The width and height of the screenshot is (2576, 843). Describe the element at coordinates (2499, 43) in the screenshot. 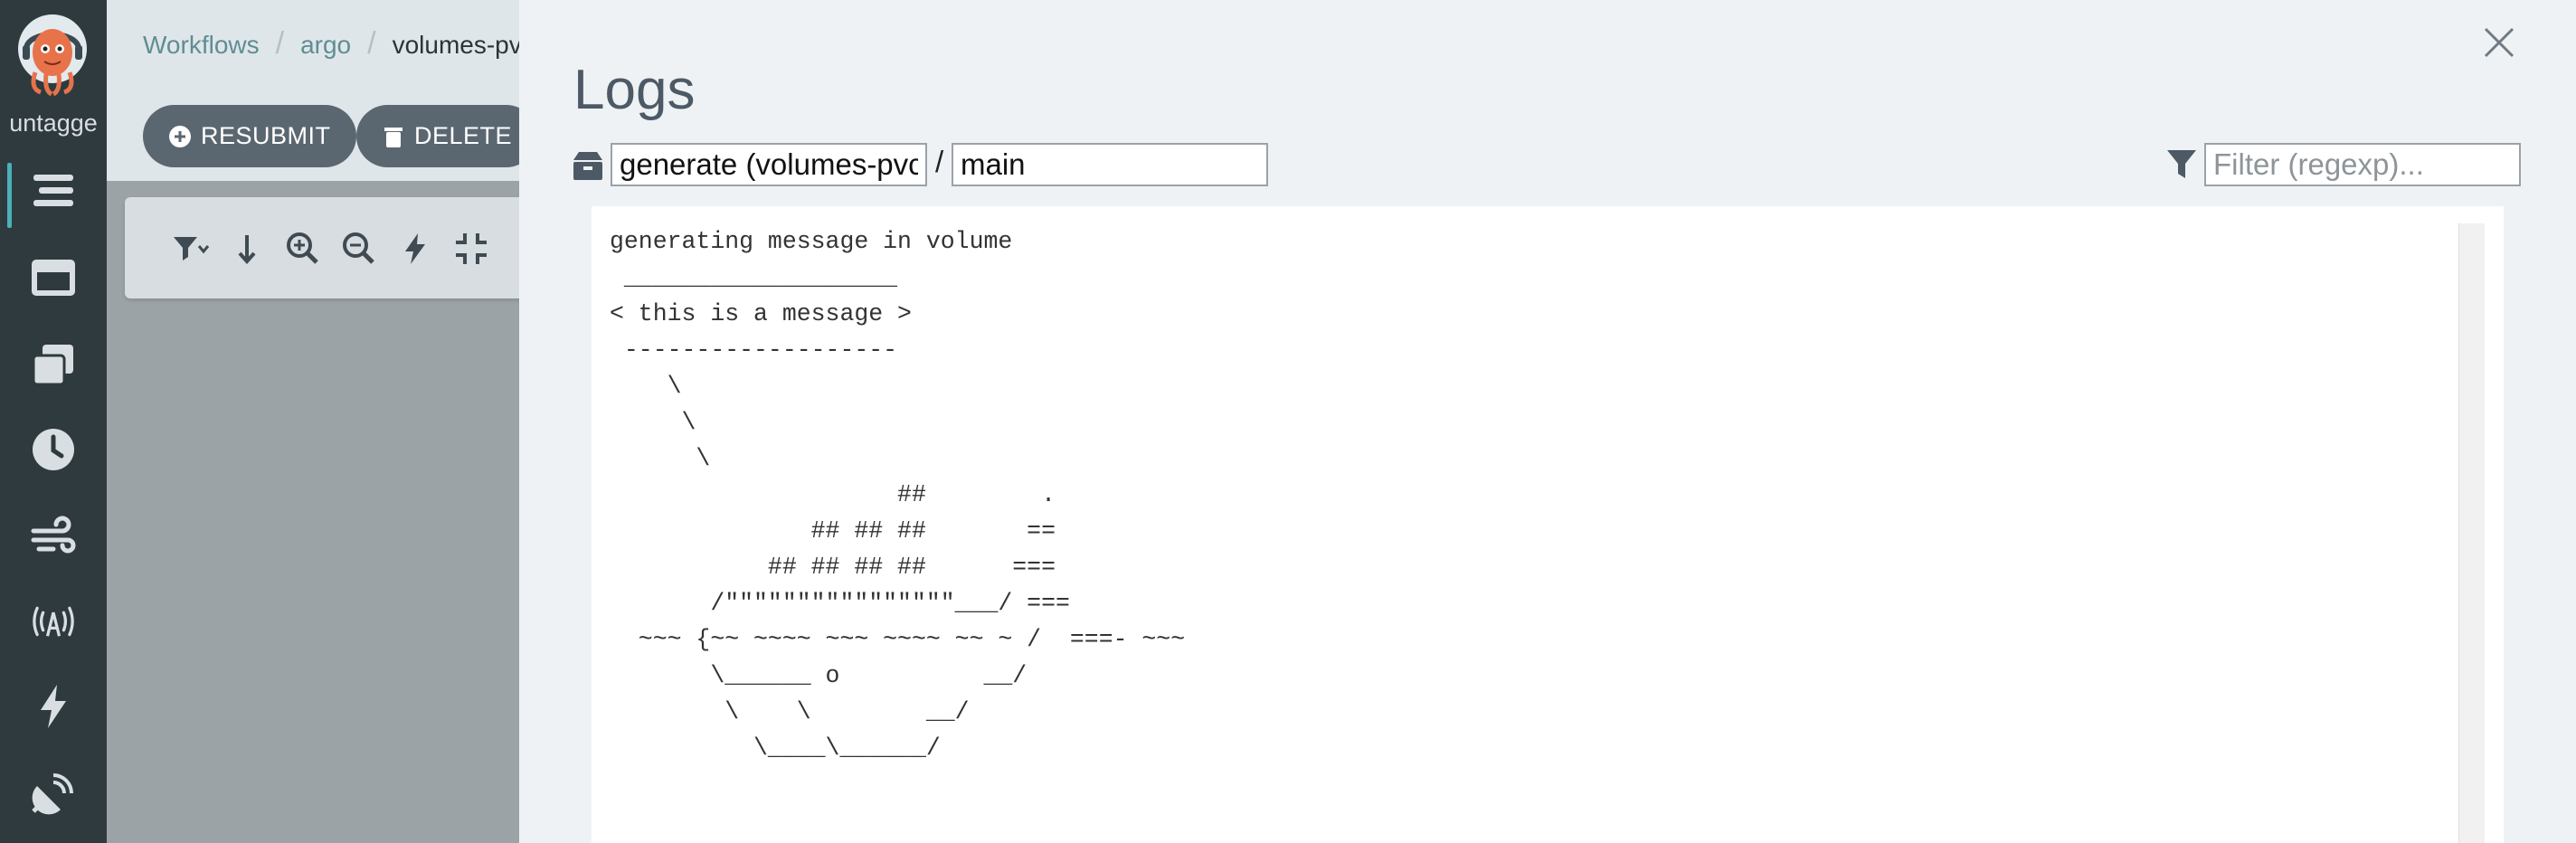

I see `close-icon` at that location.